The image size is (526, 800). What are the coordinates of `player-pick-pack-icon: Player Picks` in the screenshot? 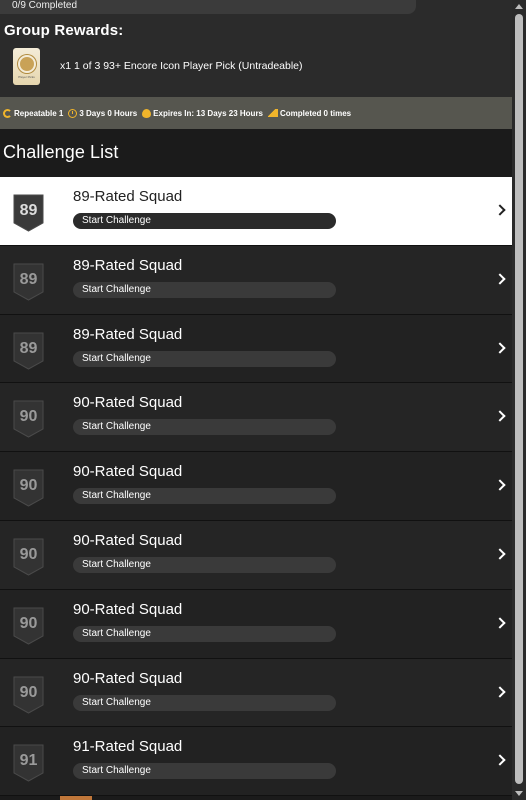 It's located at (26, 66).